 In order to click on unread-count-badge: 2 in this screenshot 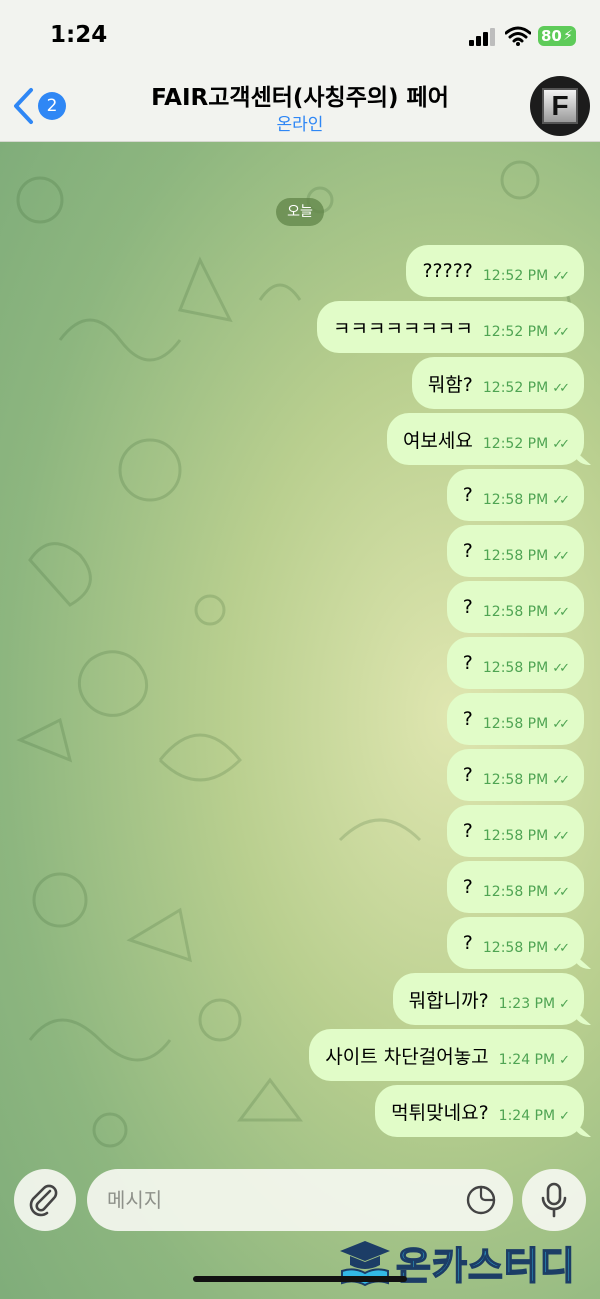, I will do `click(52, 106)`.